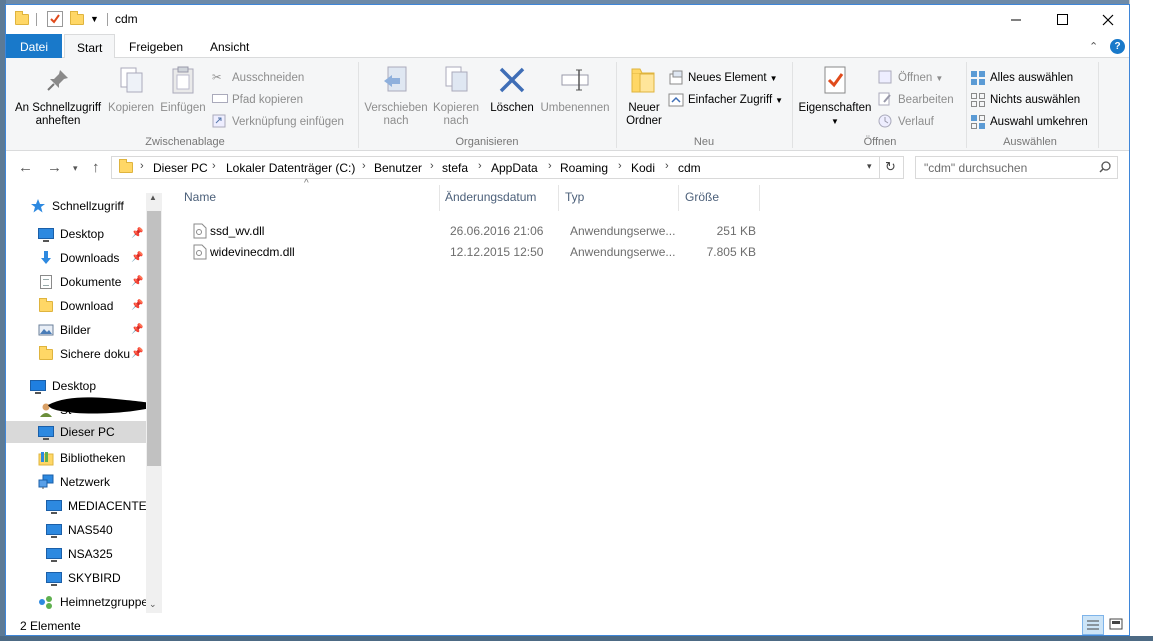  I want to click on nav-scrollbar: ▲ ⌄, so click(154, 403).